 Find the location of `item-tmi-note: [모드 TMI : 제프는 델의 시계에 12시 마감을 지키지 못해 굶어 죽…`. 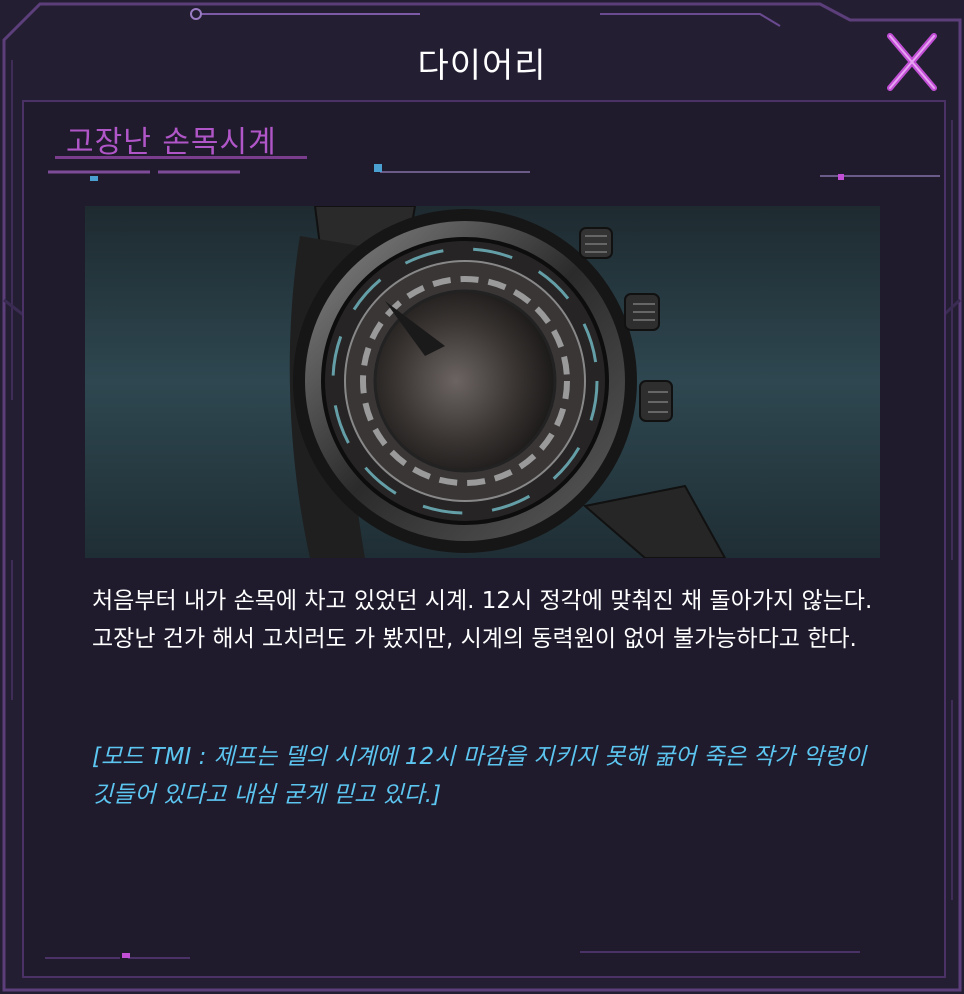

item-tmi-note: [모드 TMI : 제프는 델의 시계에 12시 마감을 지키지 못해 굶어 죽… is located at coordinates (479, 776).